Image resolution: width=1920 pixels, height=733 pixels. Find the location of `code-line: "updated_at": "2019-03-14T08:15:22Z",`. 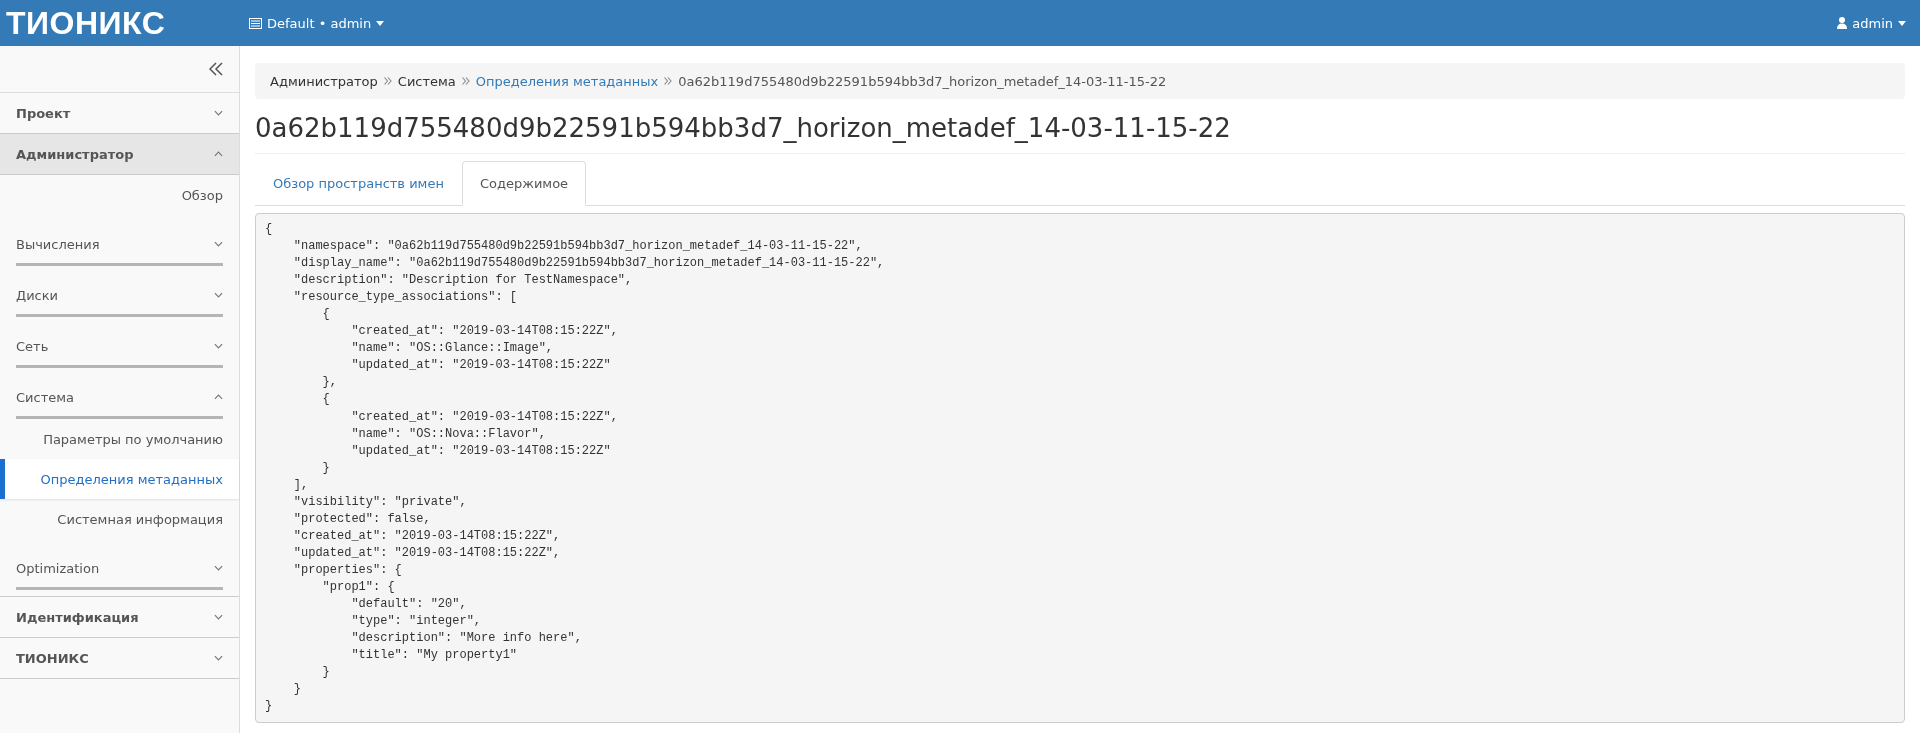

code-line: "updated_at": "2019-03-14T08:15:22Z", is located at coordinates (427, 553).